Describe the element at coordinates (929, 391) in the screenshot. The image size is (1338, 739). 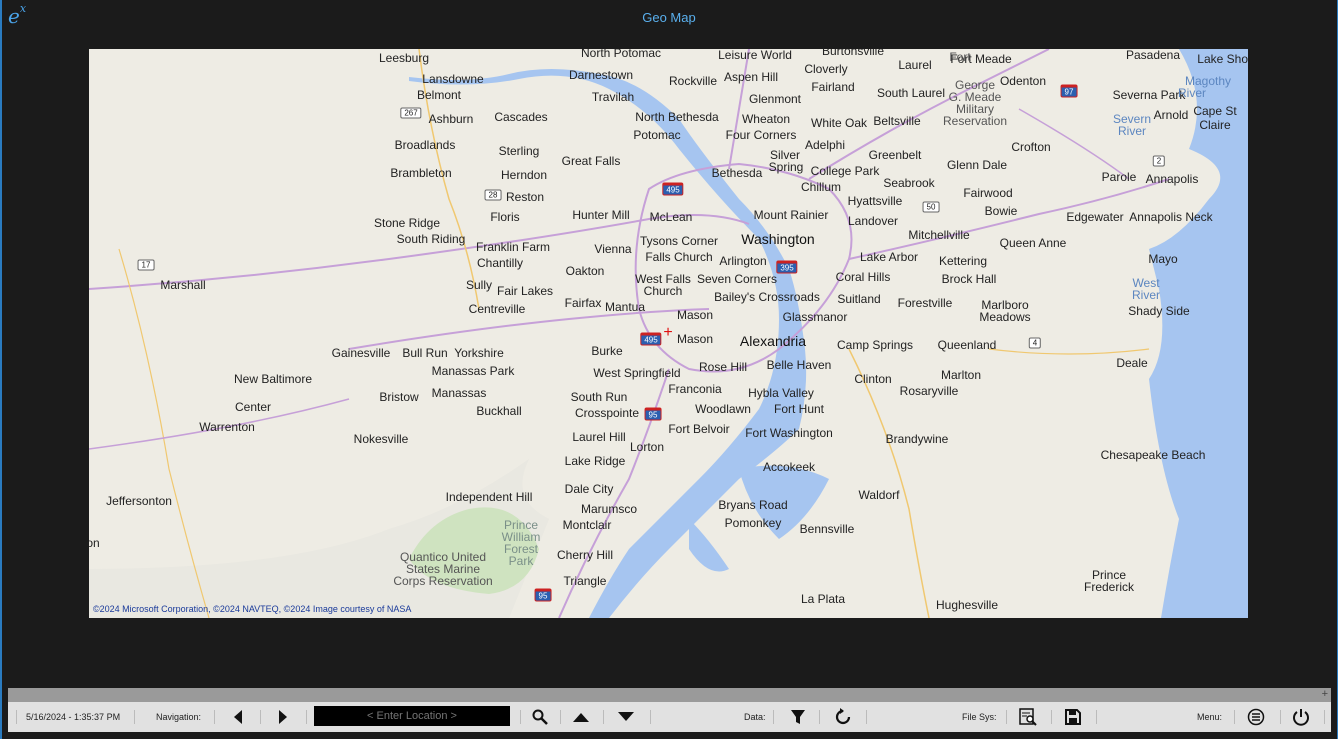
I see `map-place-label: Rosaryville` at that location.